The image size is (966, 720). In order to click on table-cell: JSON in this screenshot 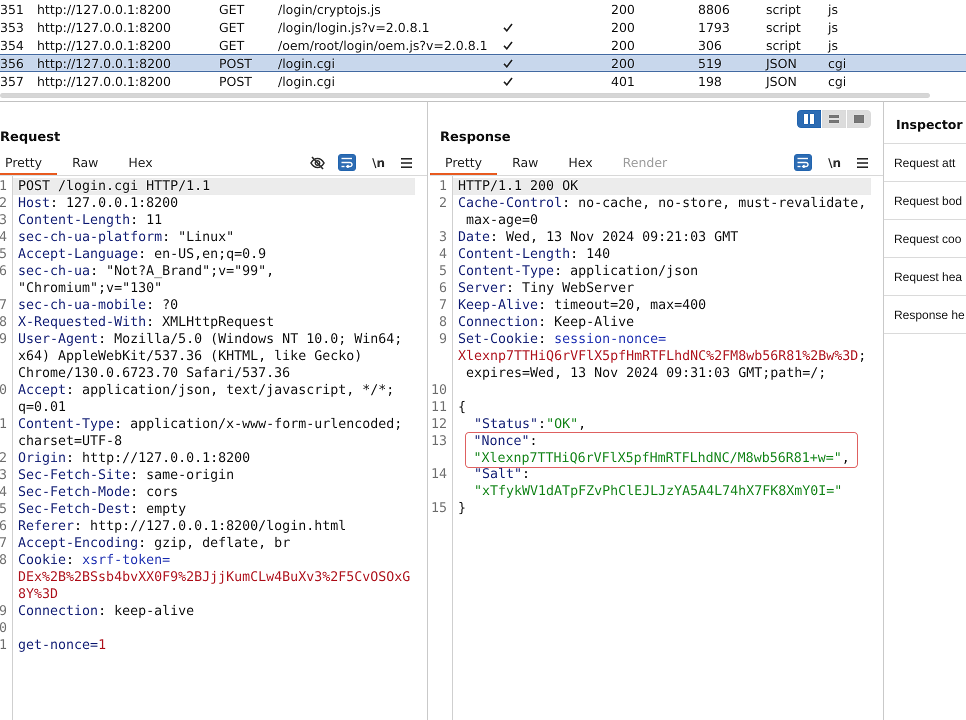, I will do `click(781, 81)`.